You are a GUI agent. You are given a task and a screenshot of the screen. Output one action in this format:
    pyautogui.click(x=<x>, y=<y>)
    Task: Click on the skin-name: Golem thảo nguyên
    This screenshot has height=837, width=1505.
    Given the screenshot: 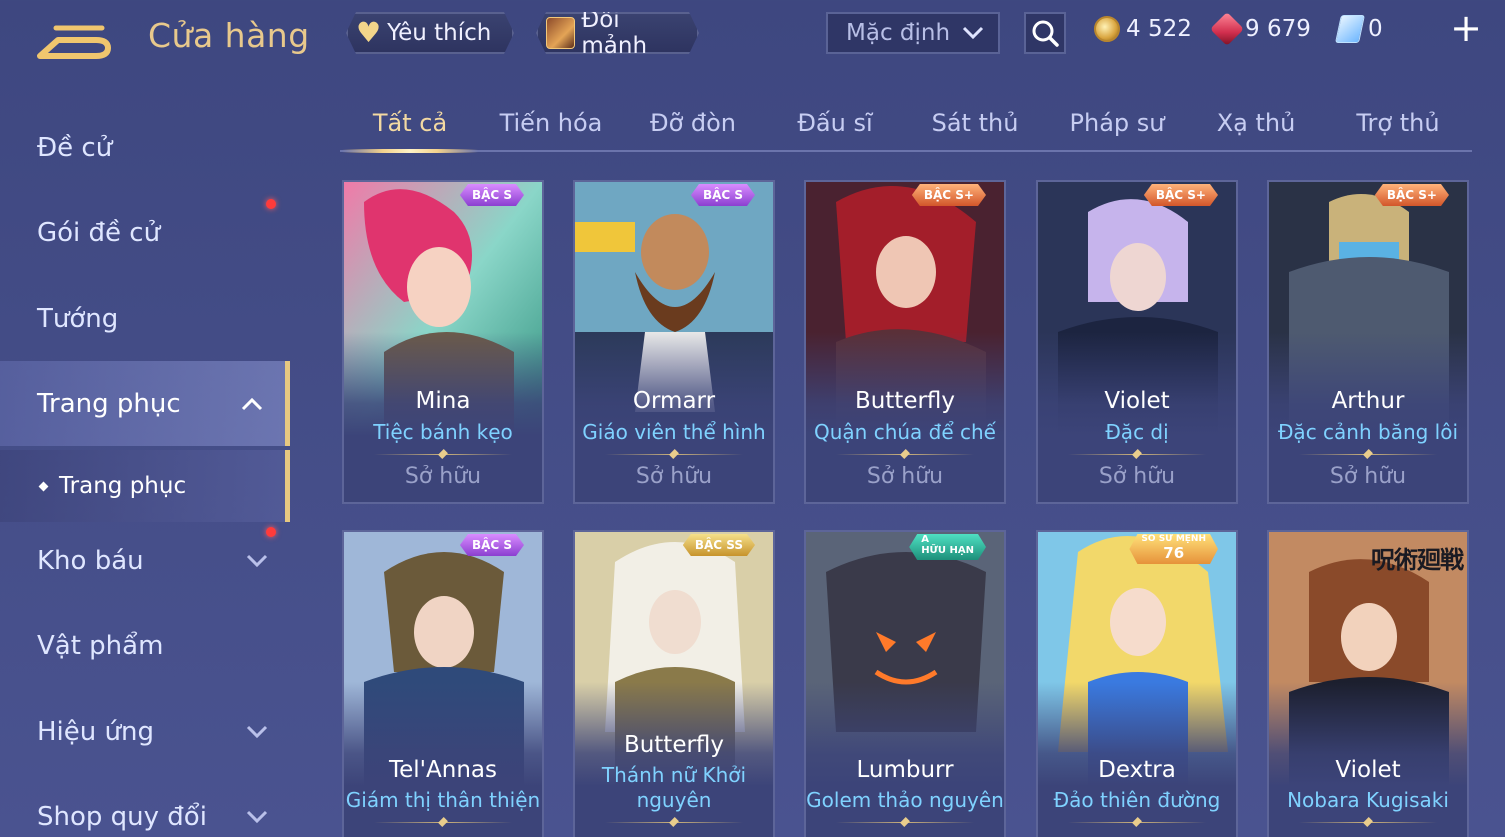 What is the action you would take?
    pyautogui.click(x=905, y=800)
    